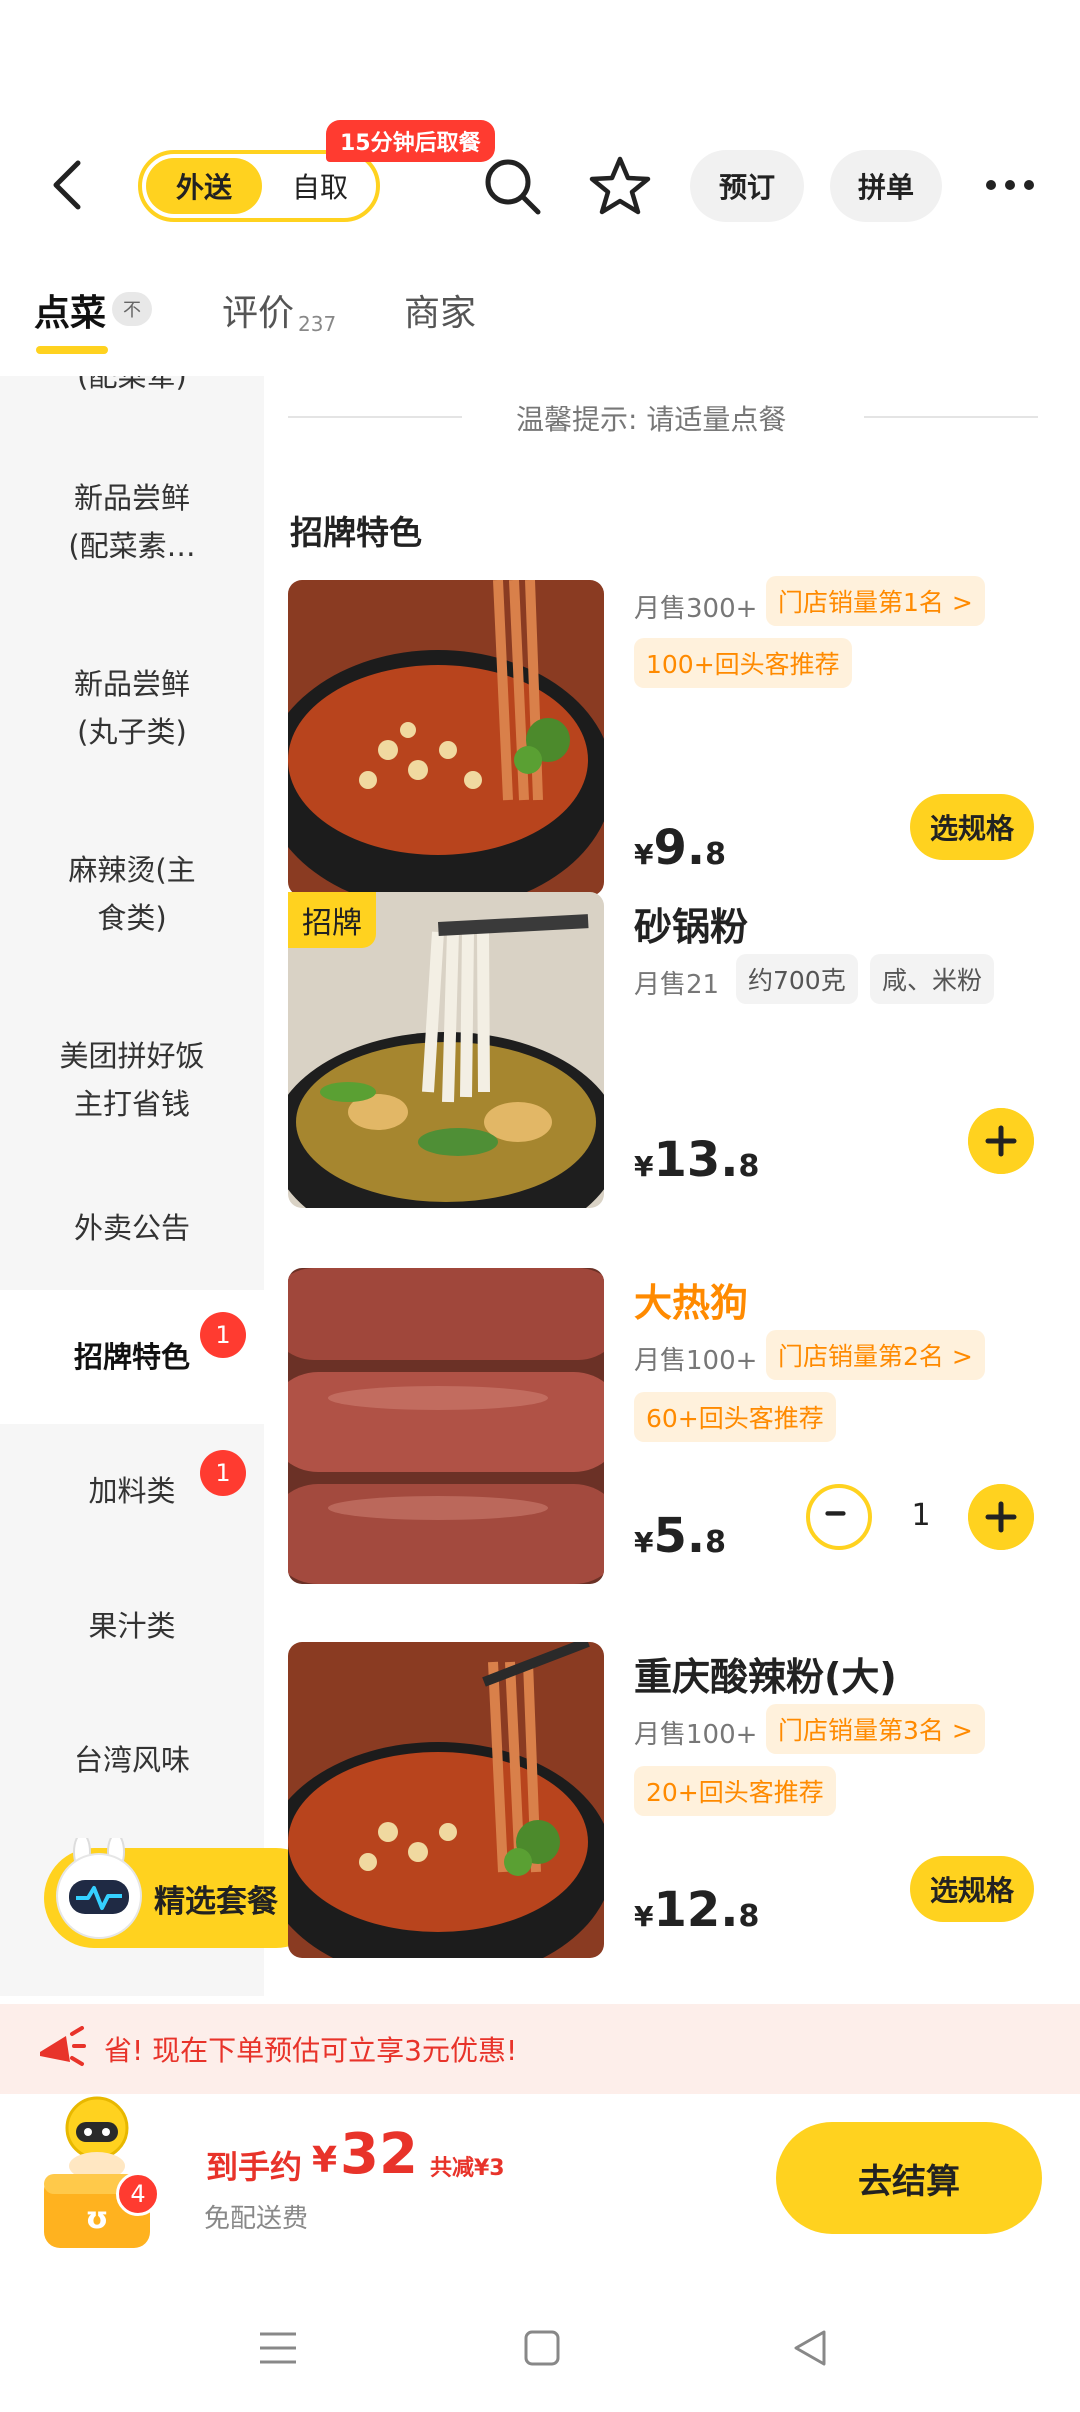  Describe the element at coordinates (680, 848) in the screenshot. I see `dish-price: ¥9.8` at that location.